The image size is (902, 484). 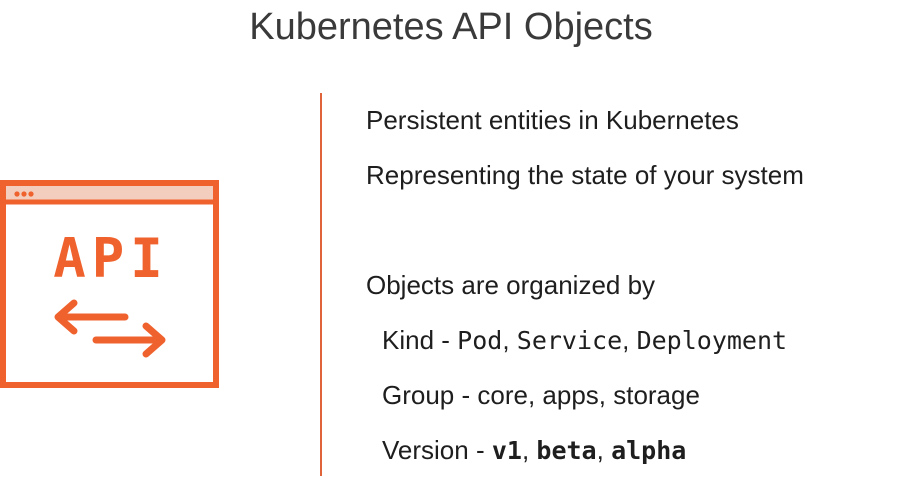 What do you see at coordinates (111, 258) in the screenshot?
I see `api-label: API` at bounding box center [111, 258].